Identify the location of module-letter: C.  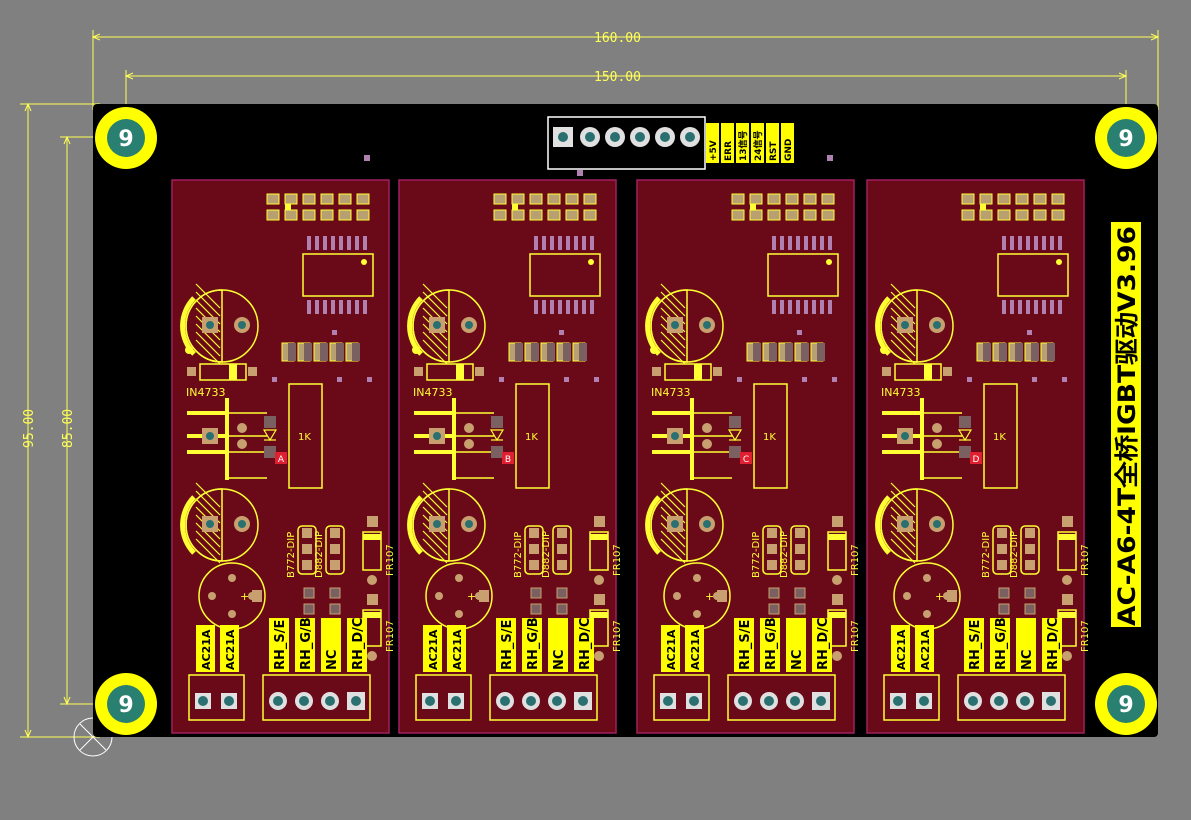
(746, 460).